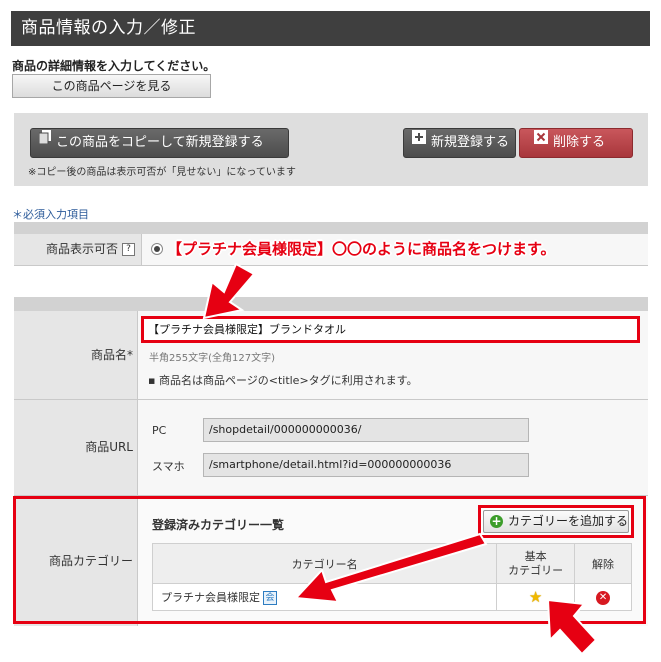 This screenshot has height=662, width=661. I want to click on category-table-header: カテゴリー名 基本 カテゴリー 解除, so click(391, 563).